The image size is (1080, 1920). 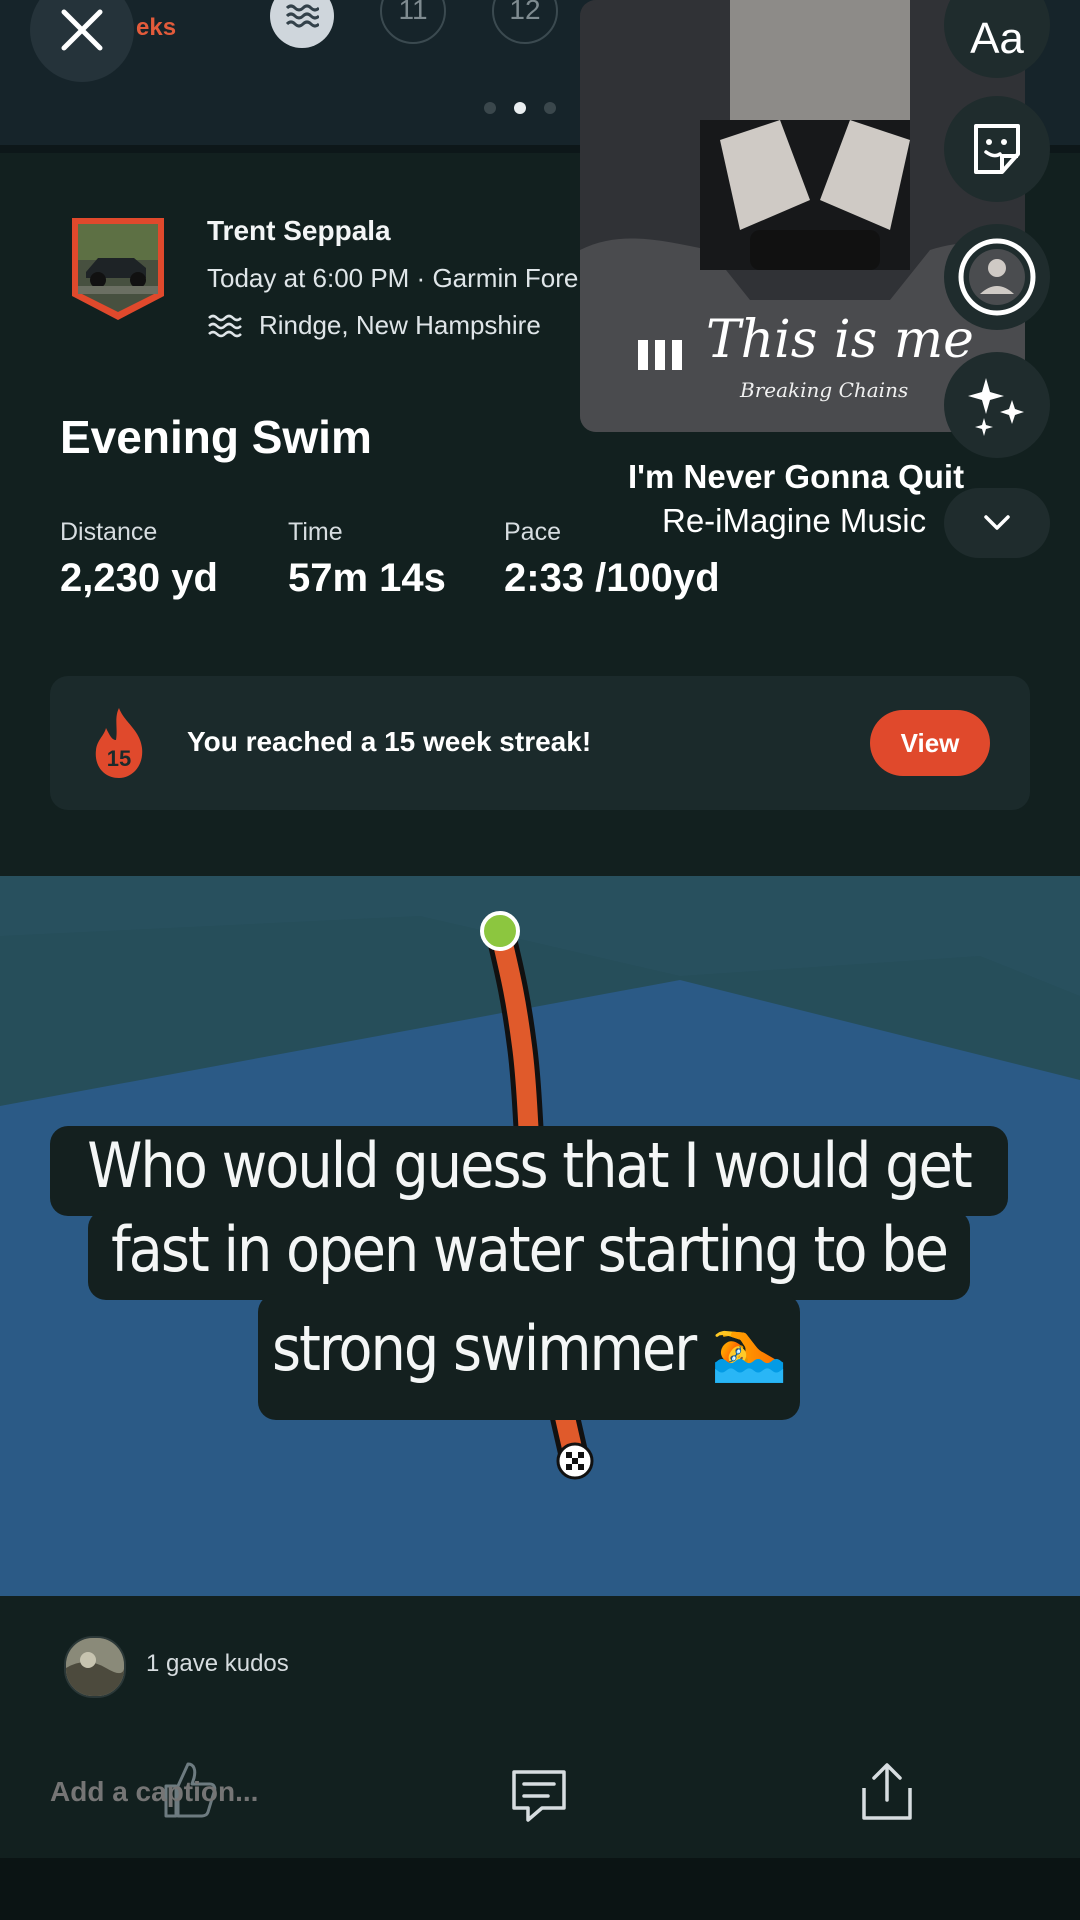 What do you see at coordinates (500, 931) in the screenshot?
I see `start-marker-icon` at bounding box center [500, 931].